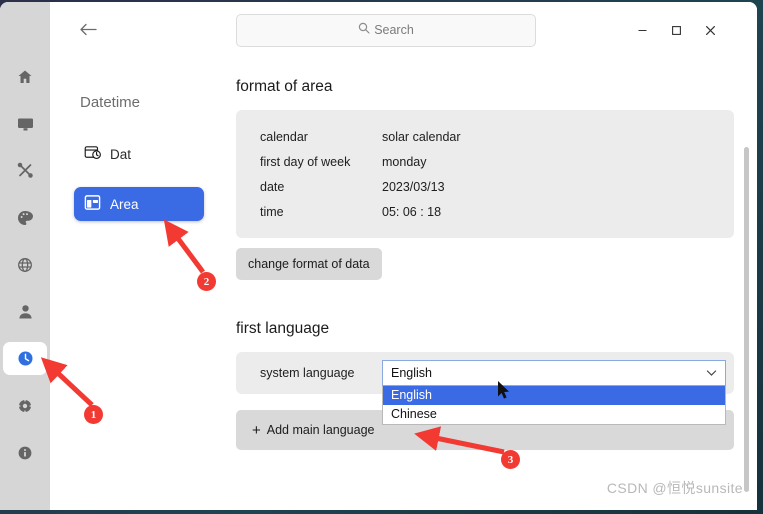 This screenshot has width=763, height=514. Describe the element at coordinates (485, 161) in the screenshot. I see `table-row: first day of week monday` at that location.